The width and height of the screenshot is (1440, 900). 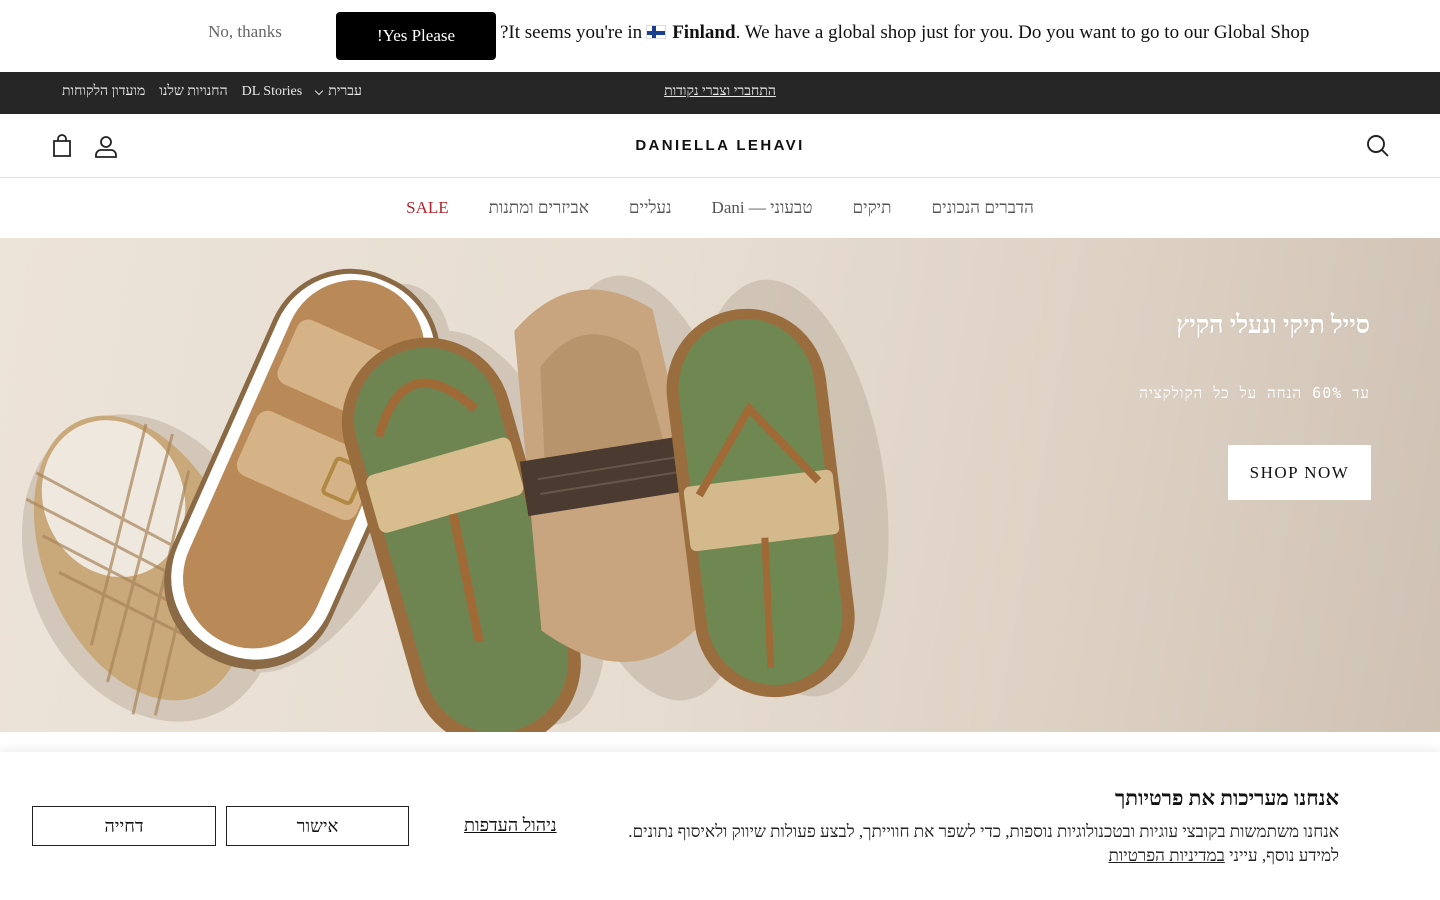 What do you see at coordinates (983, 208) in the screenshot?
I see `nav-item-right-things: הדברים הנכונים` at bounding box center [983, 208].